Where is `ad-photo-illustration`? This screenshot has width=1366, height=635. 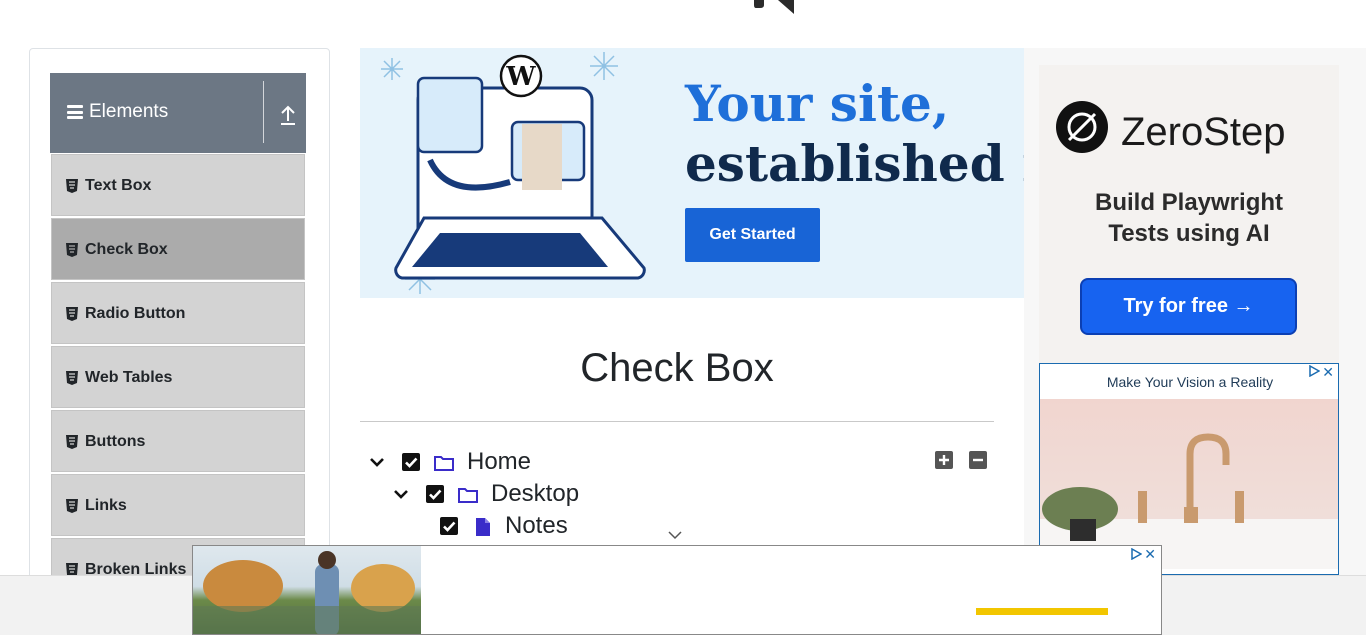
ad-photo-illustration is located at coordinates (307, 592).